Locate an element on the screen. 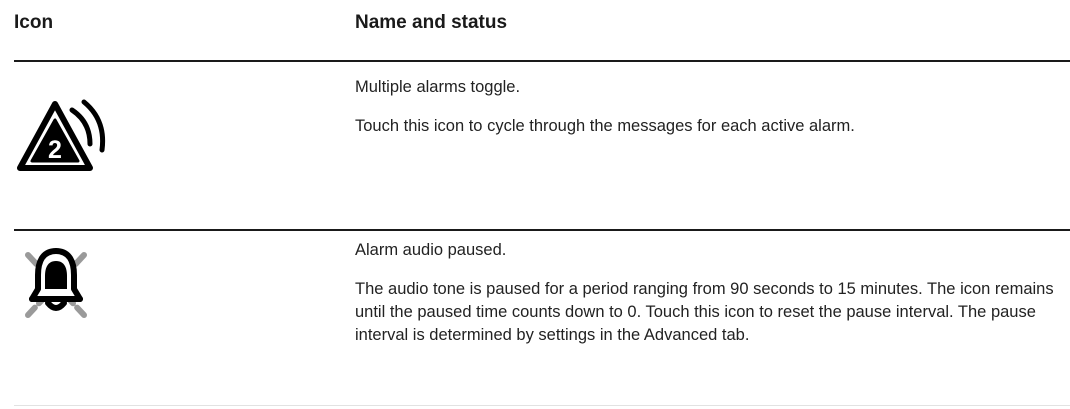 The image size is (1070, 409). row-name: Alarm audio paused. is located at coordinates (431, 250).